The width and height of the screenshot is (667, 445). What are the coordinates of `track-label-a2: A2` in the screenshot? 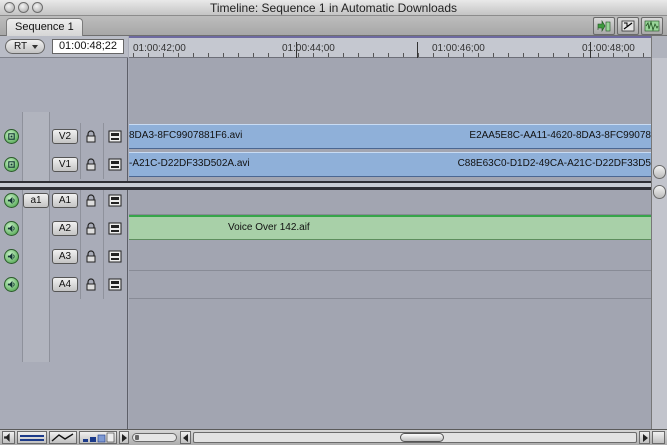 It's located at (65, 228).